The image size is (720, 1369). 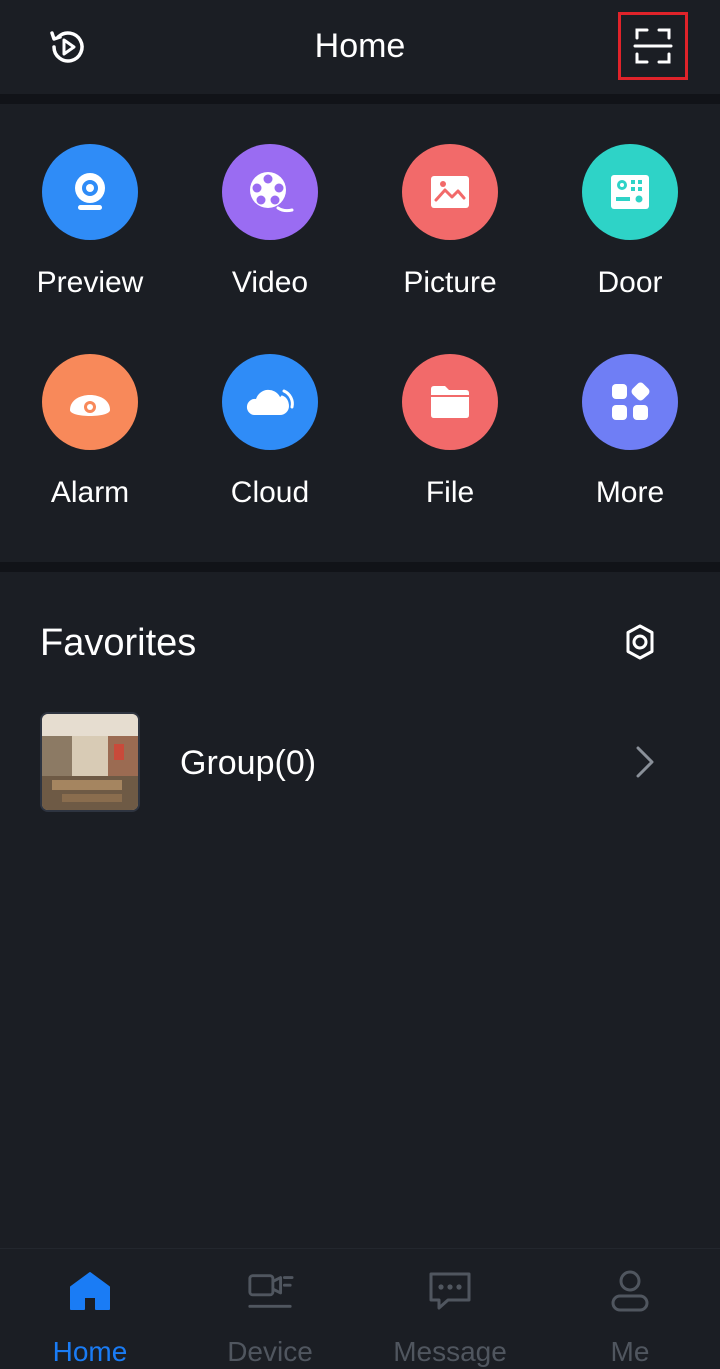 I want to click on video-label: Video, so click(x=270, y=282).